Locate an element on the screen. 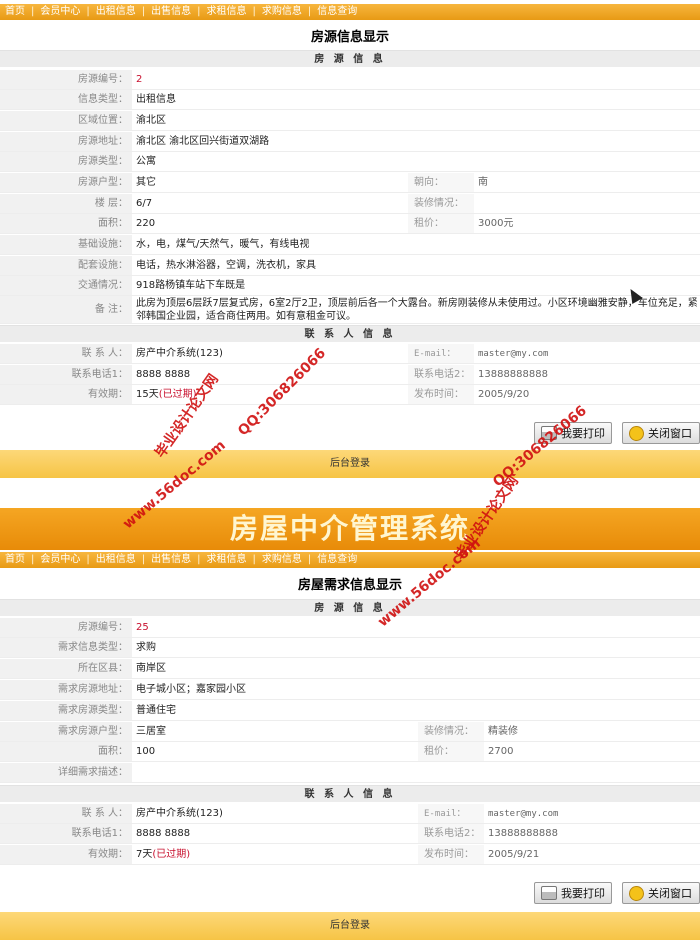 The width and height of the screenshot is (700, 945). info-row: 需求房源户型： 三居室 装修情况： 精装修 is located at coordinates (350, 732).